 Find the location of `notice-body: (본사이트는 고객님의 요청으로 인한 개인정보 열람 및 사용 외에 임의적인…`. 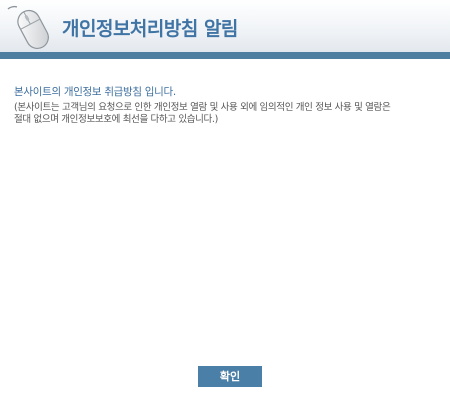

notice-body: (본사이트는 고객님의 요청으로 인한 개인정보 열람 및 사용 외에 임의적인… is located at coordinates (226, 114).